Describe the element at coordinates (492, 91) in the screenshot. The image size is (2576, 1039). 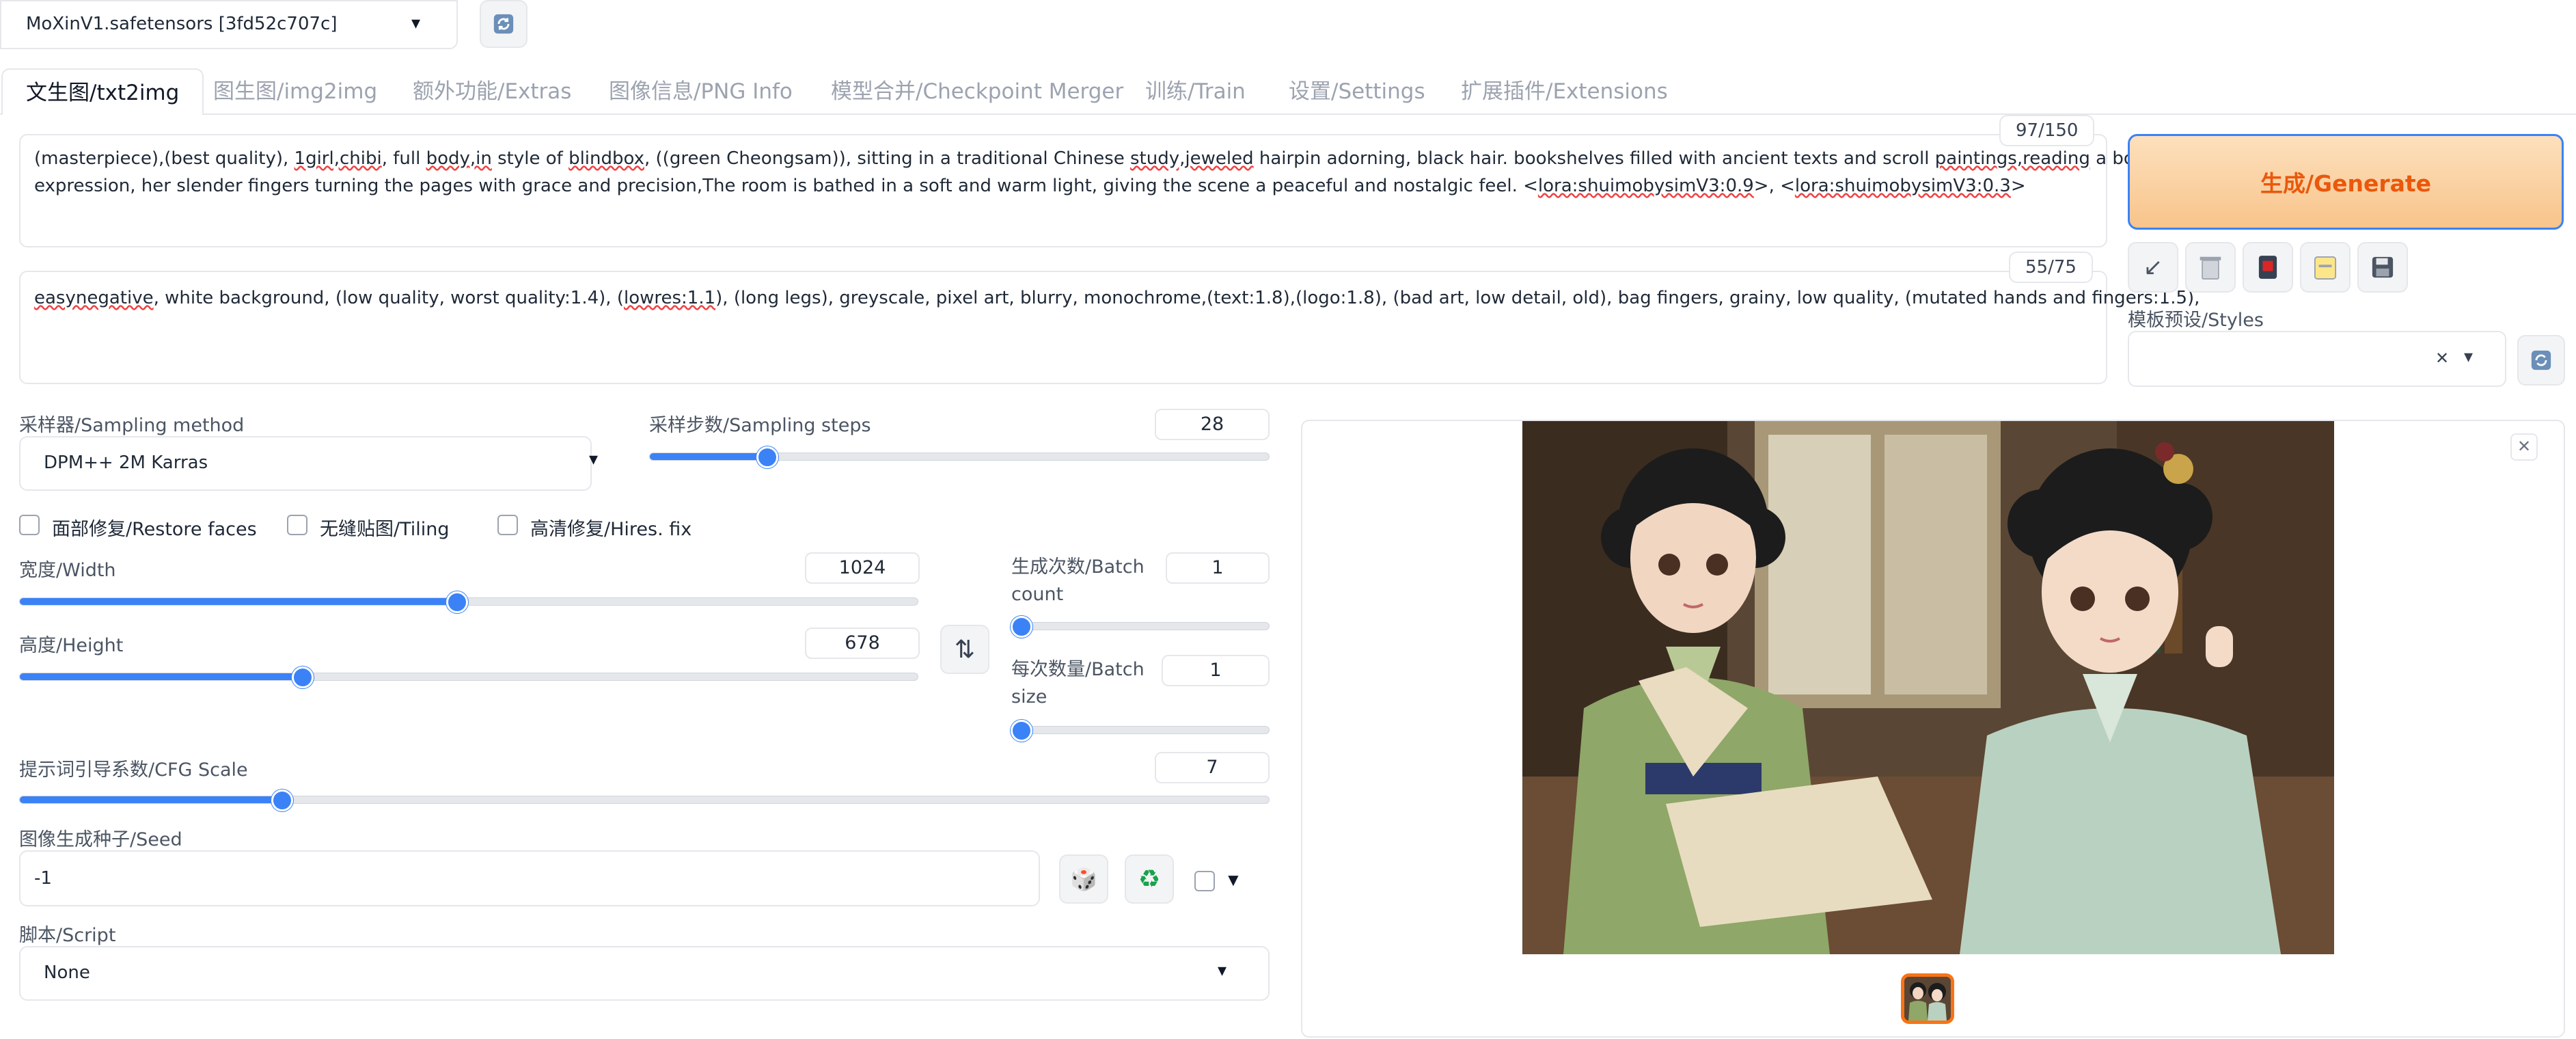
I see `tab-extras: 额外功能/Extras` at that location.